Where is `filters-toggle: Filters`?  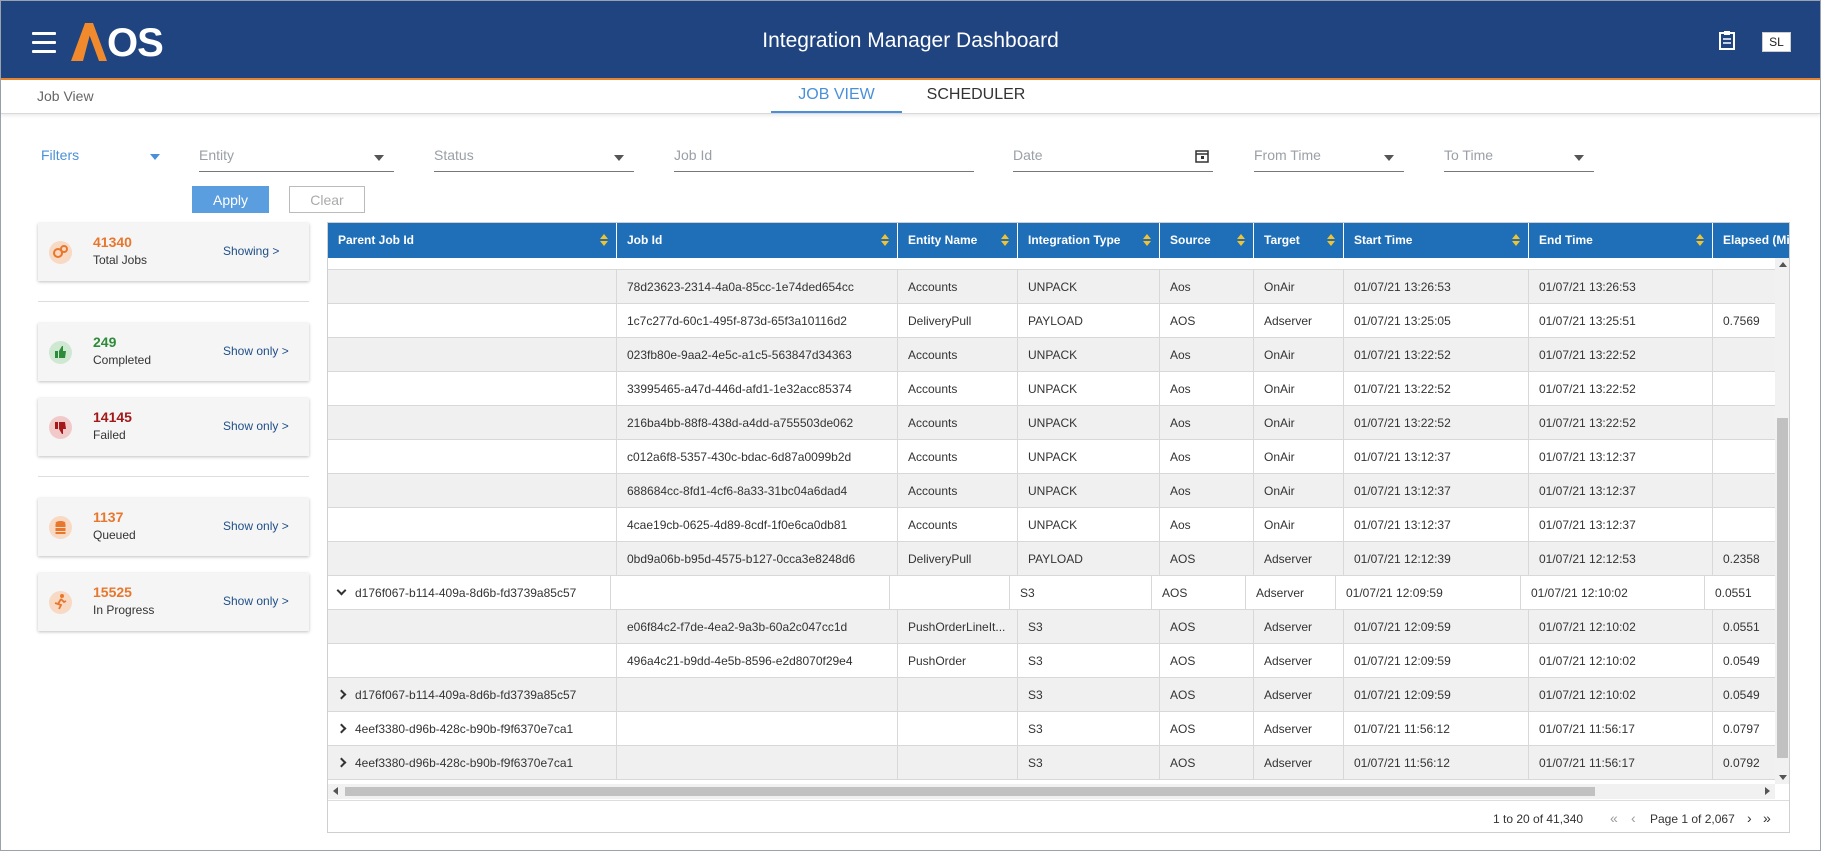 filters-toggle: Filters is located at coordinates (60, 155).